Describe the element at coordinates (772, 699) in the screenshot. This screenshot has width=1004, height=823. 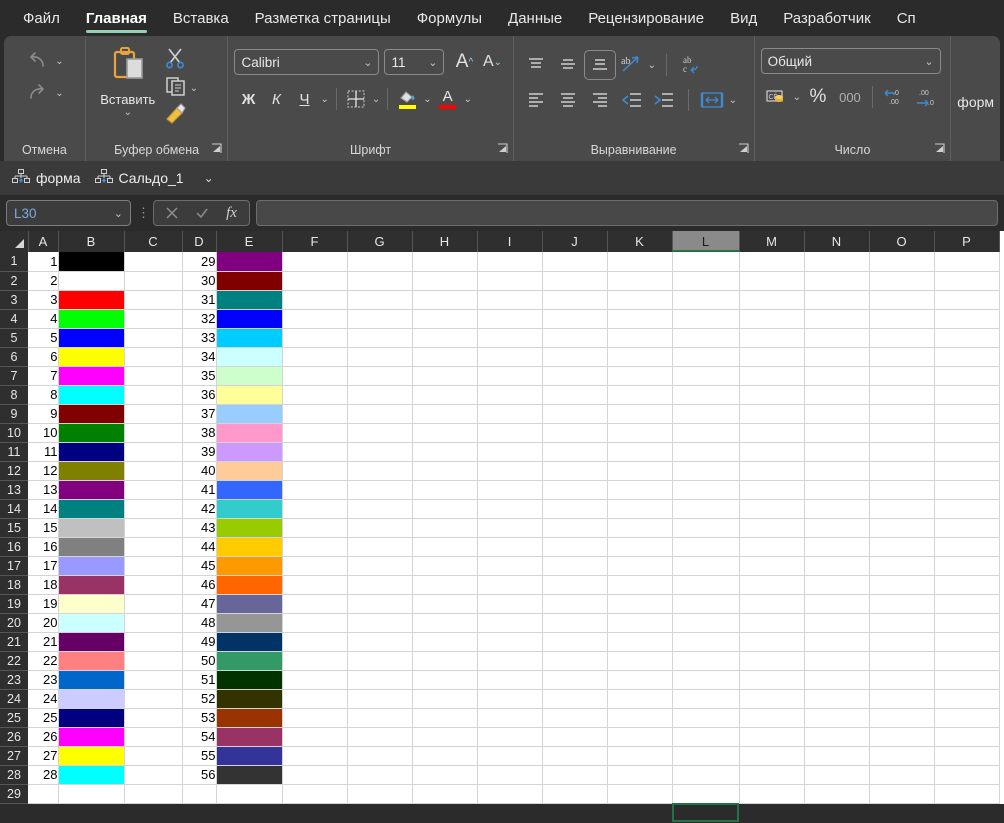
I see `cell-M24` at that location.